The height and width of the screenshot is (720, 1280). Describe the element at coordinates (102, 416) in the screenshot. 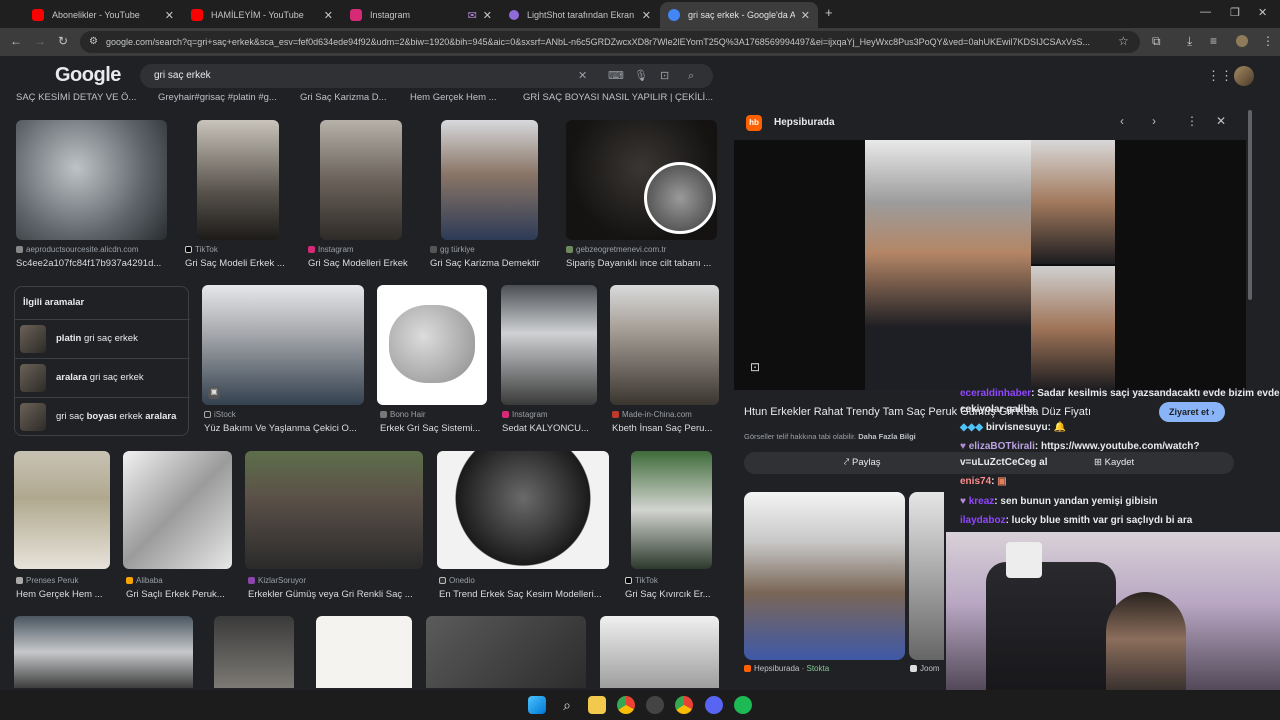

I see `related-item-boyasi: gri saç boyası erkek aralara` at that location.